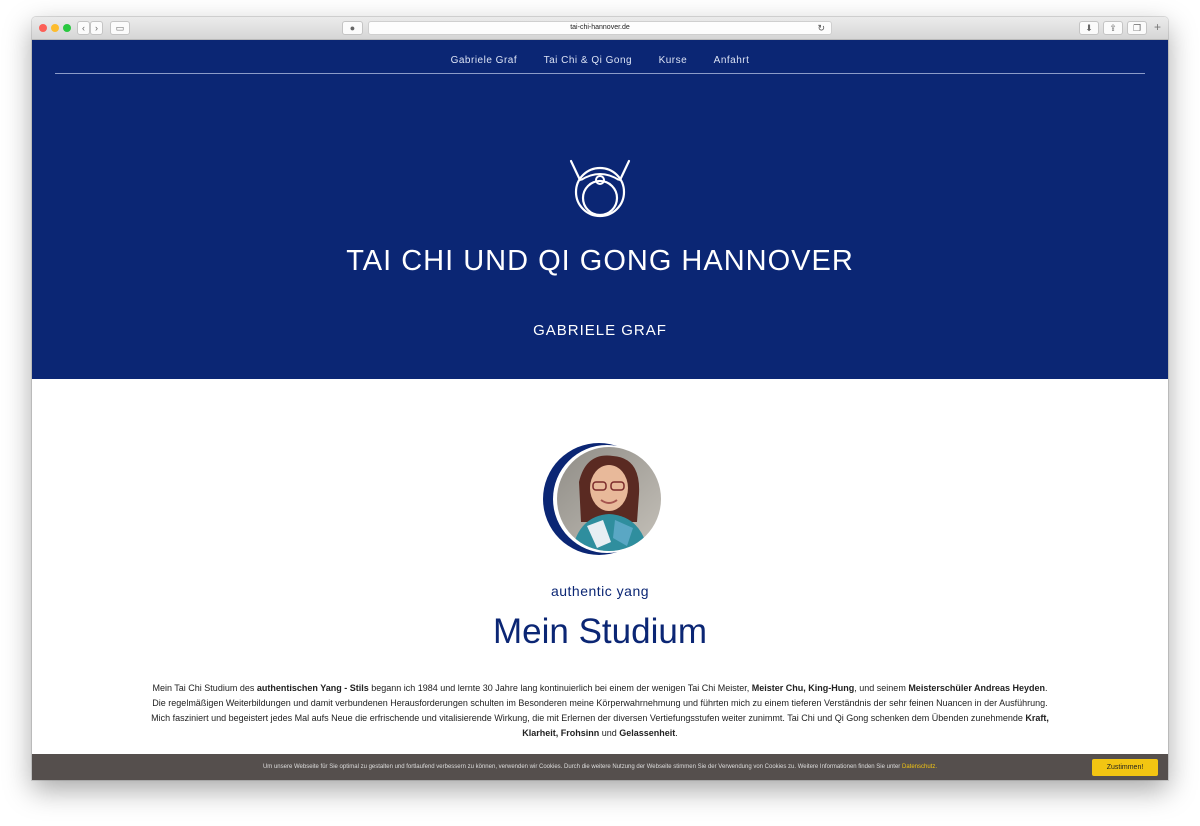 This screenshot has width=1200, height=826. What do you see at coordinates (1157, 27) in the screenshot?
I see `new-tab-icon: +` at bounding box center [1157, 27].